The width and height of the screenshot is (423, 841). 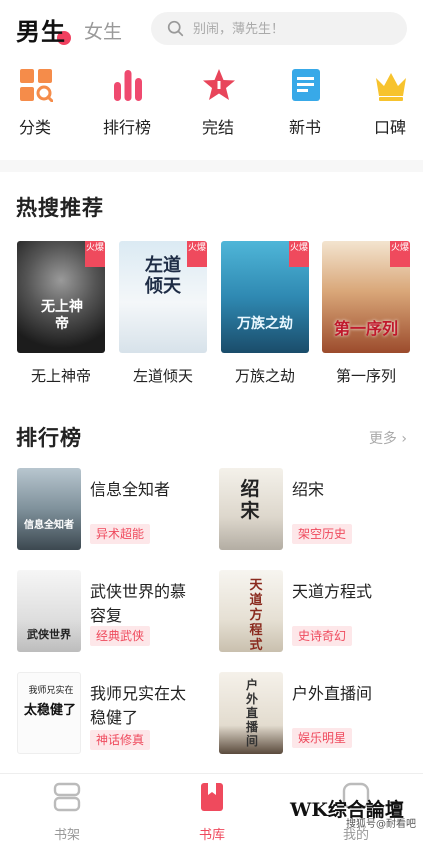 What do you see at coordinates (332, 591) in the screenshot?
I see `ranking-book-title: 天道方程式` at bounding box center [332, 591].